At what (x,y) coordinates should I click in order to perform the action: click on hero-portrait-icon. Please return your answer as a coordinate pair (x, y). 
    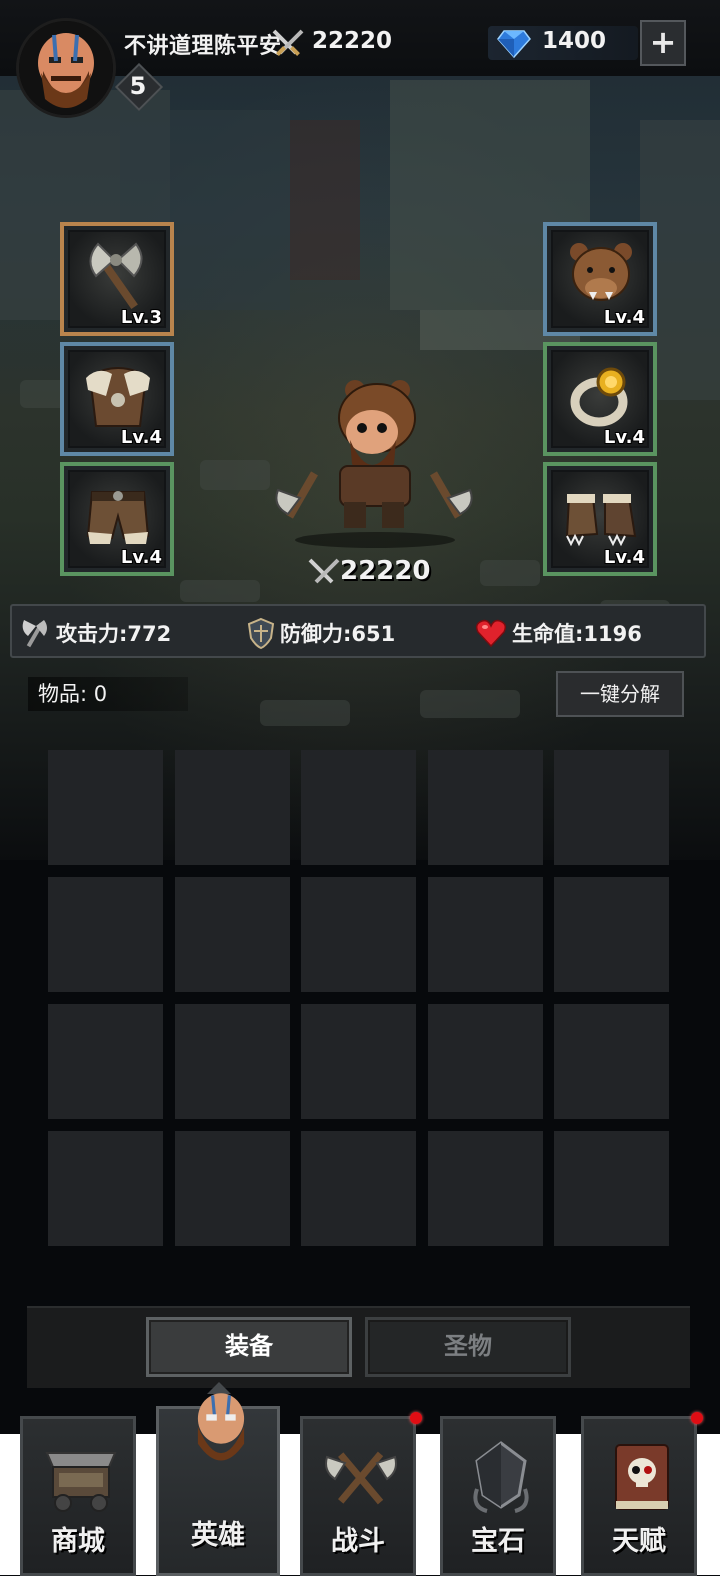
    Looking at the image, I should click on (221, 1427).